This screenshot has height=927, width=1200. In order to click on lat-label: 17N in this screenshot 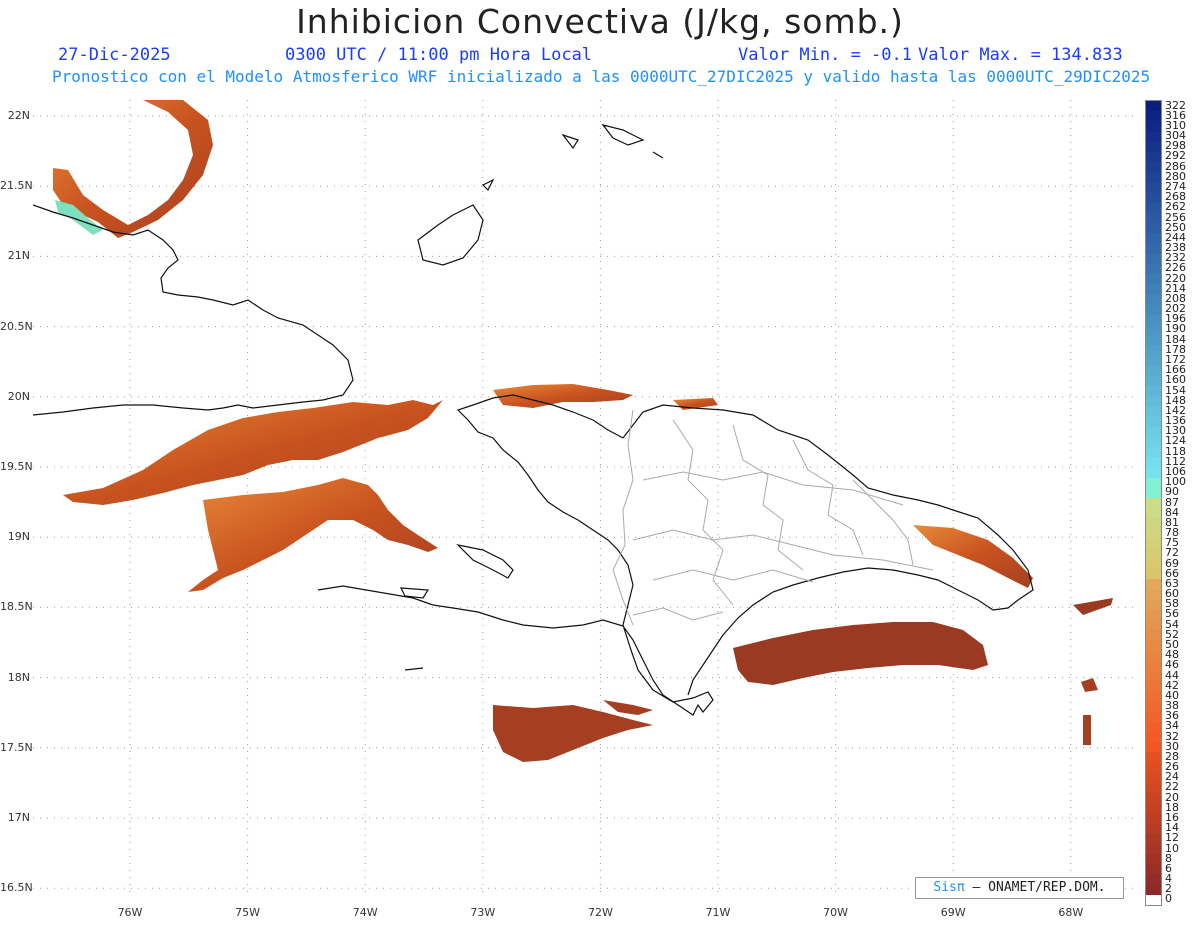, I will do `click(18, 817)`.